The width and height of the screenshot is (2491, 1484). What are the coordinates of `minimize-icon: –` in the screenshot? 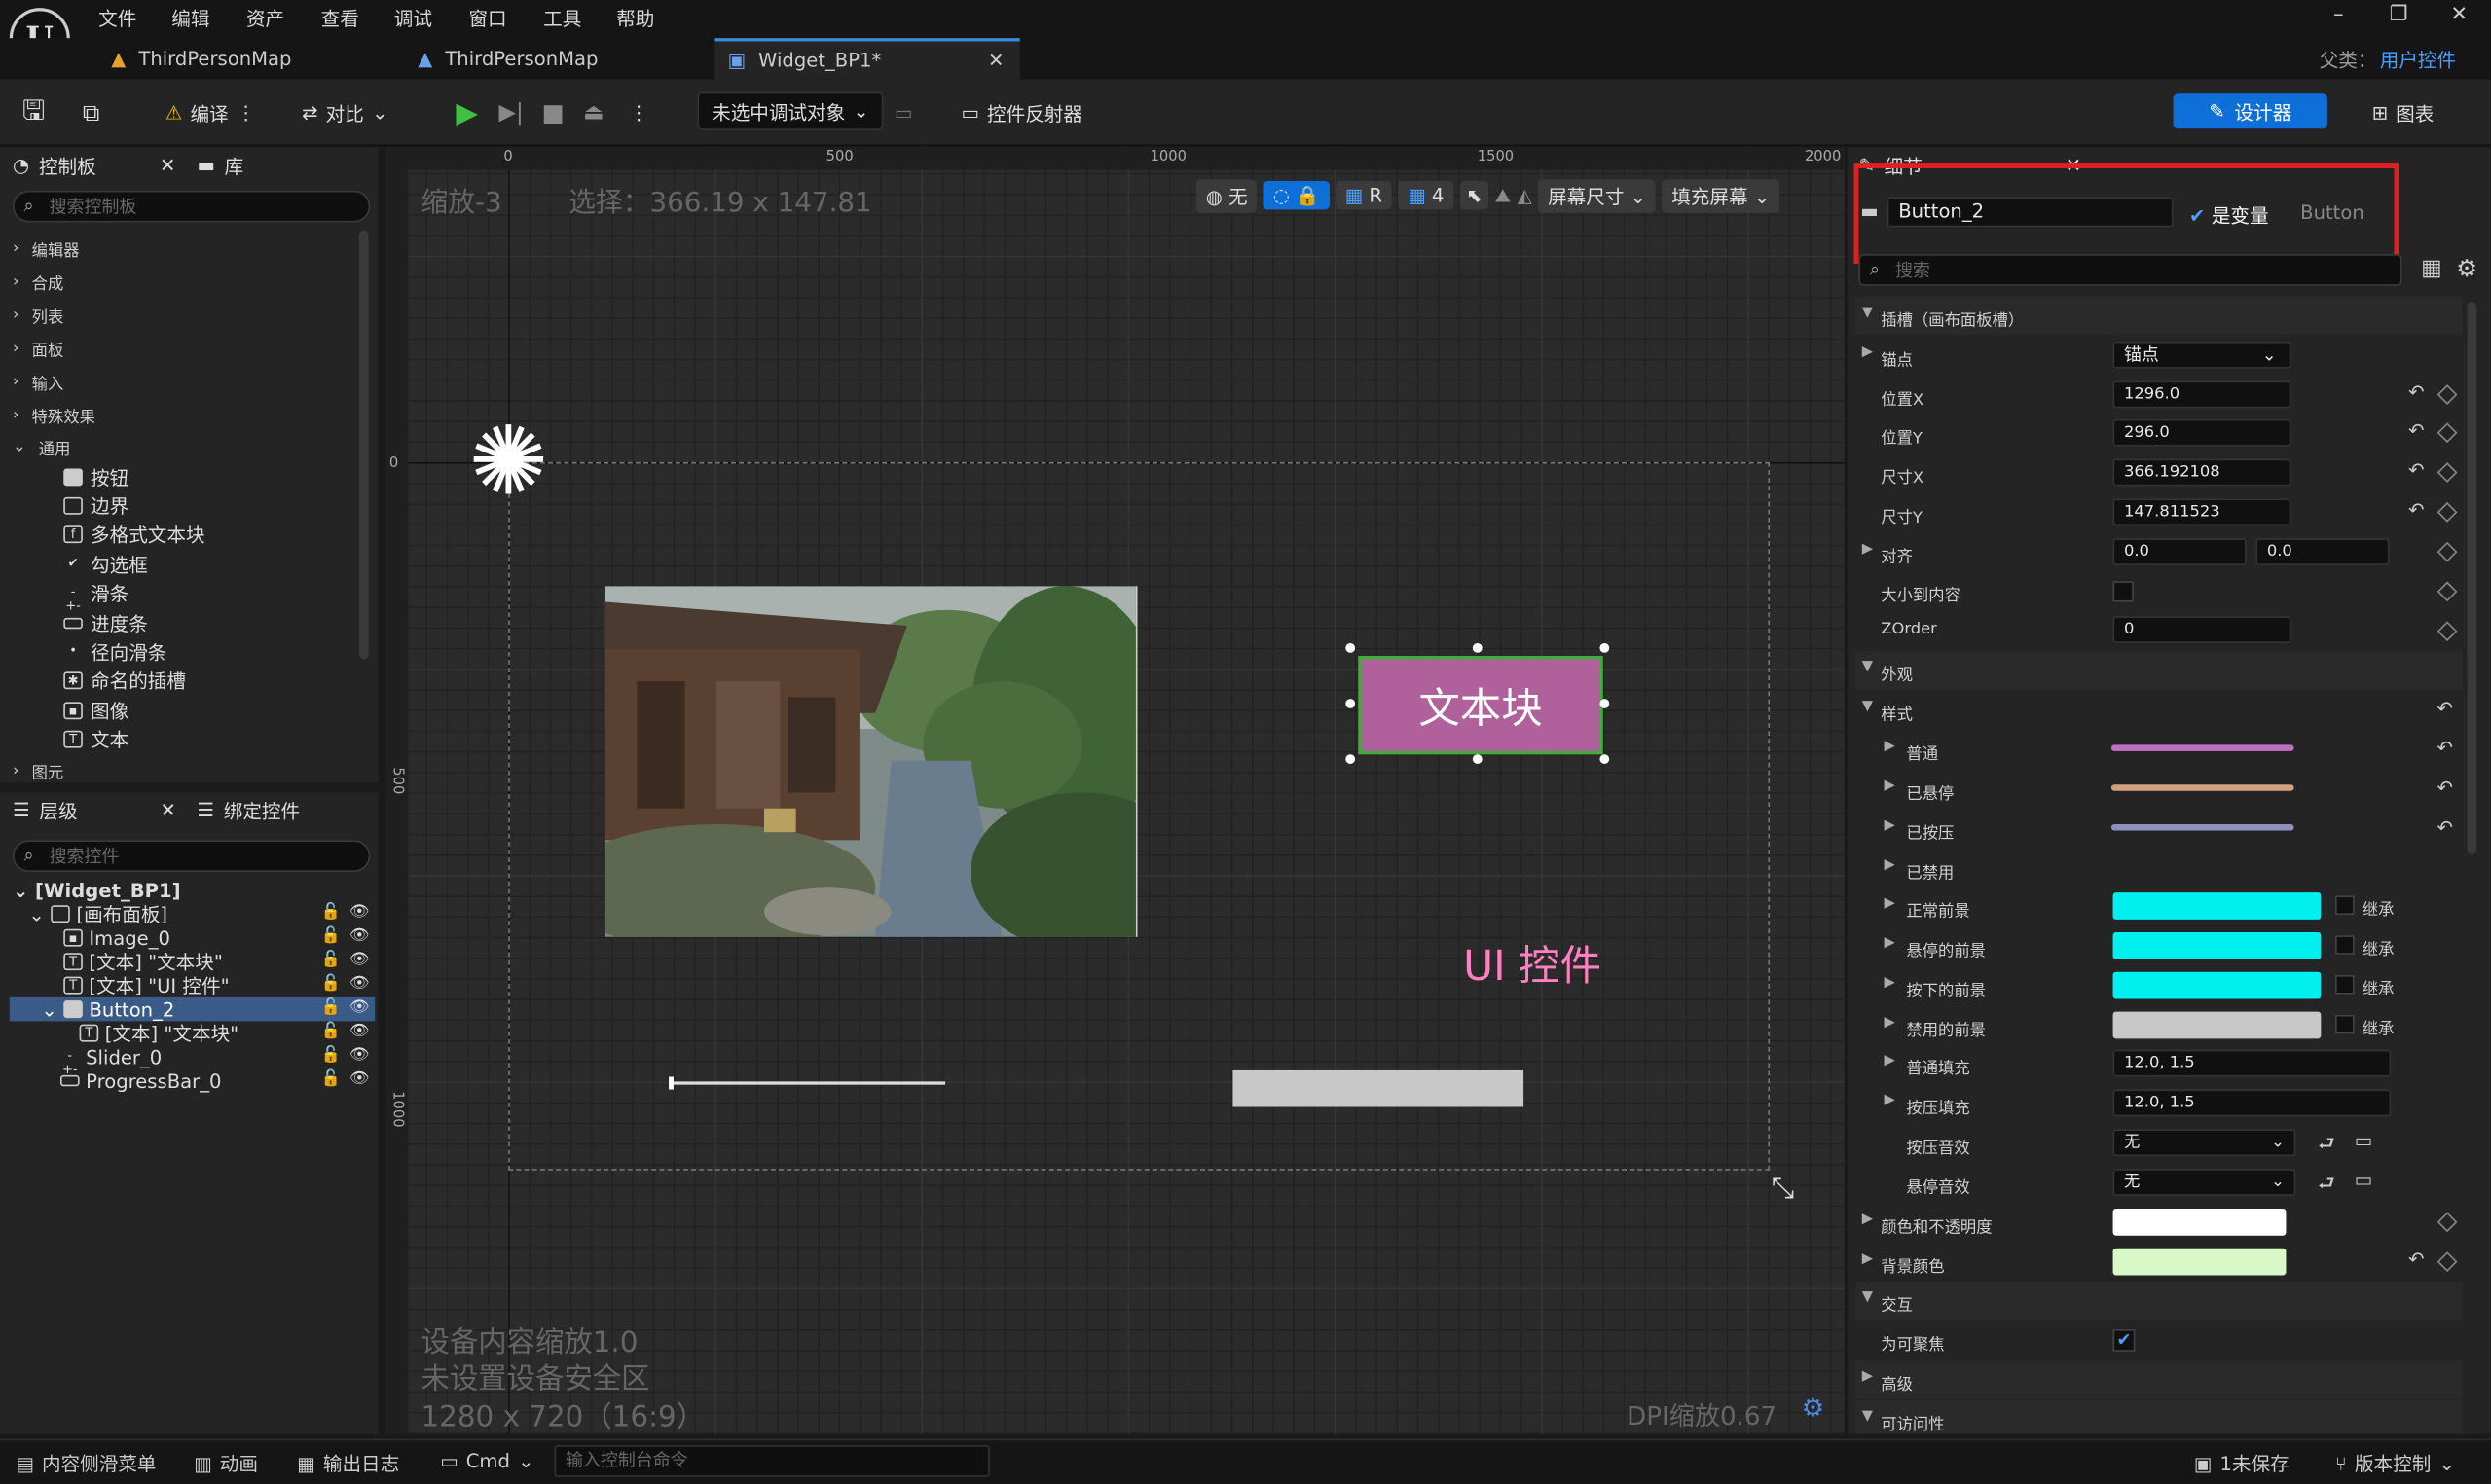 It's located at (2339, 15).